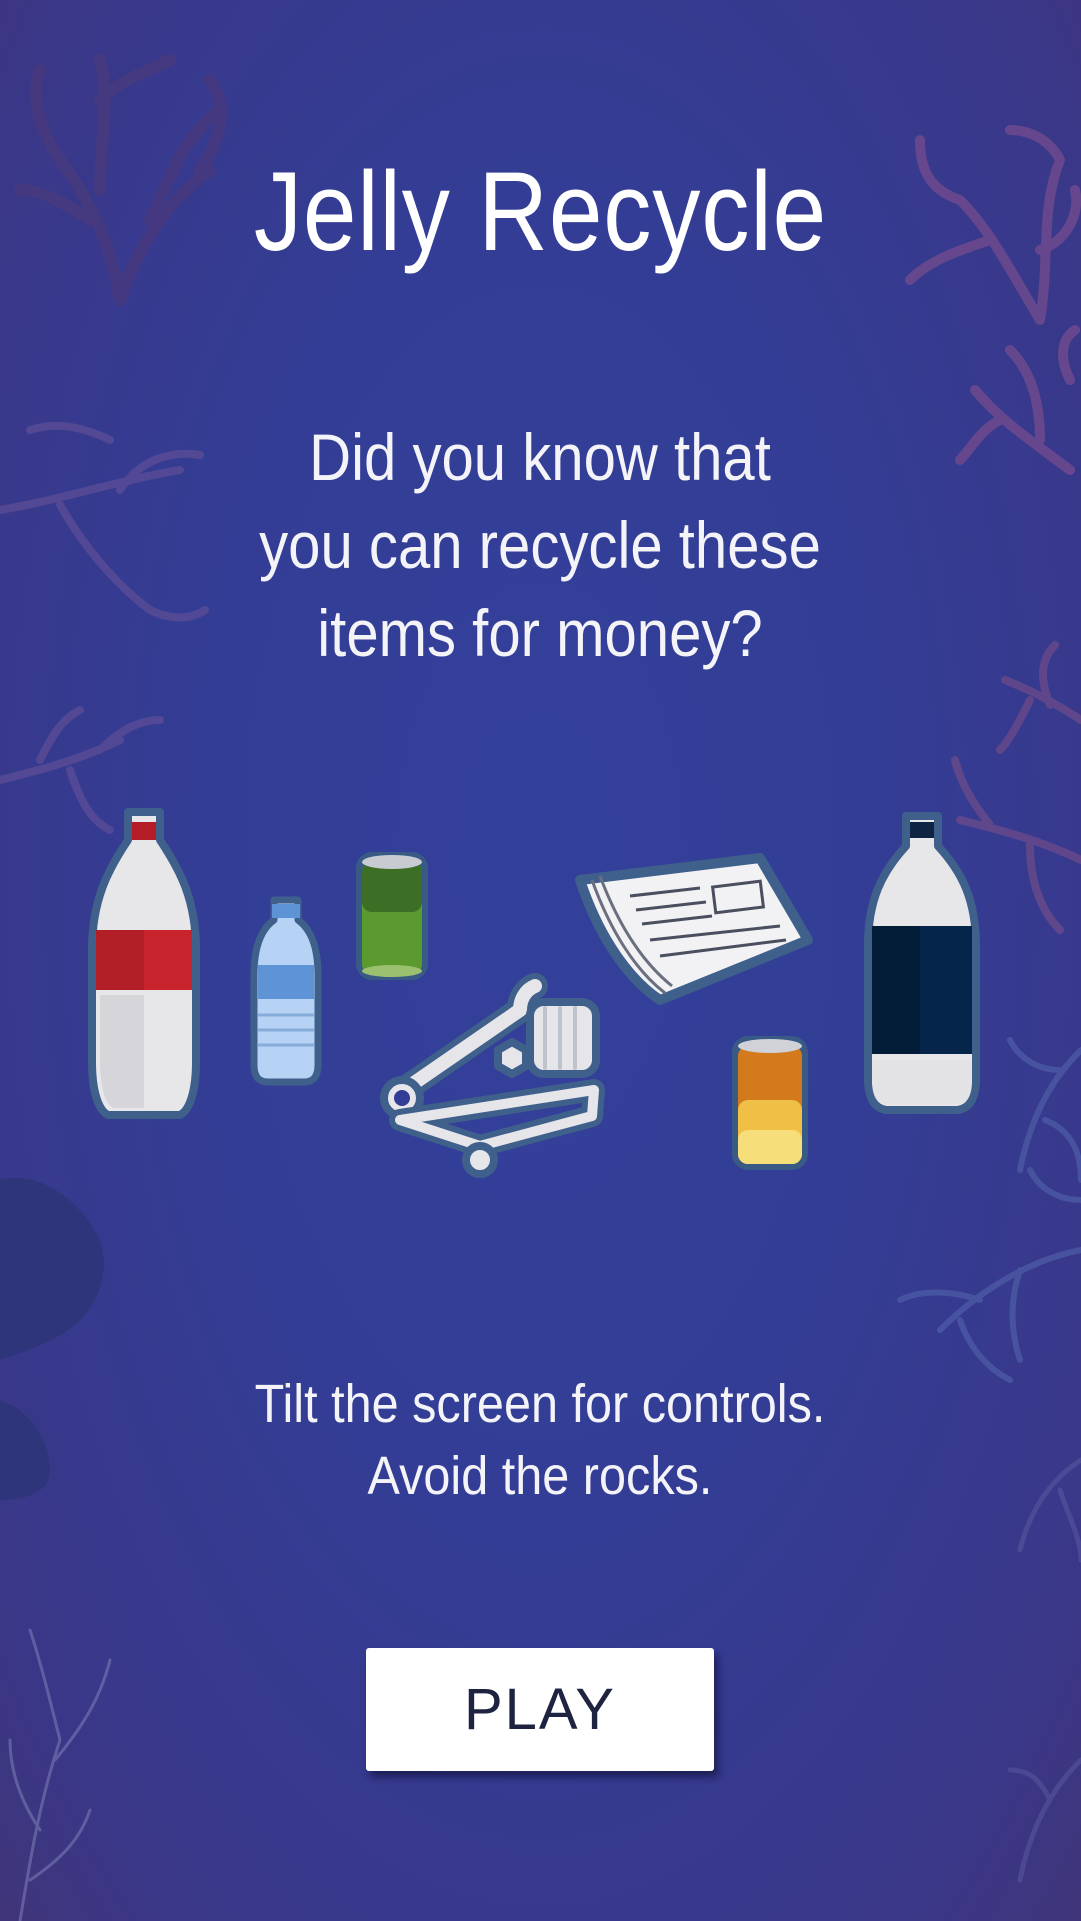 Image resolution: width=1081 pixels, height=1921 pixels. Describe the element at coordinates (144, 963) in the screenshot. I see `cola-bottle-icon` at that location.